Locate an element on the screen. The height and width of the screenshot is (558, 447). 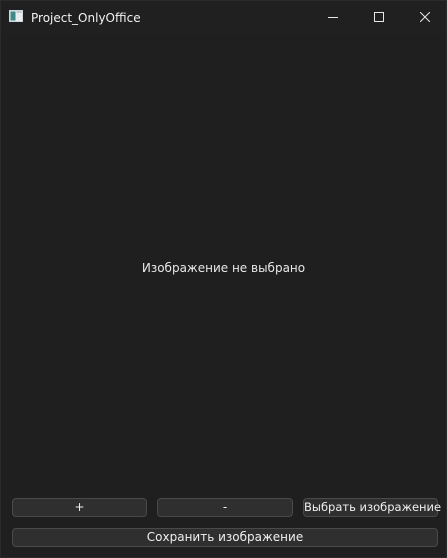
minimize-icon is located at coordinates (333, 17).